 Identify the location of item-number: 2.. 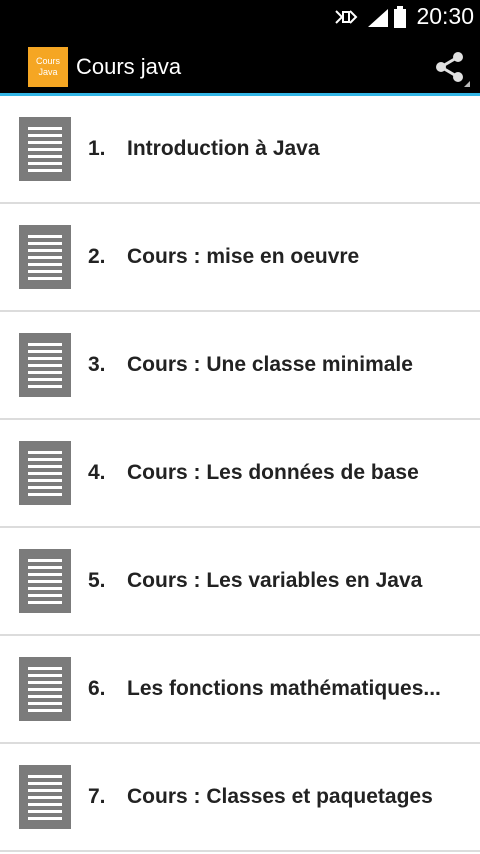
(97, 256).